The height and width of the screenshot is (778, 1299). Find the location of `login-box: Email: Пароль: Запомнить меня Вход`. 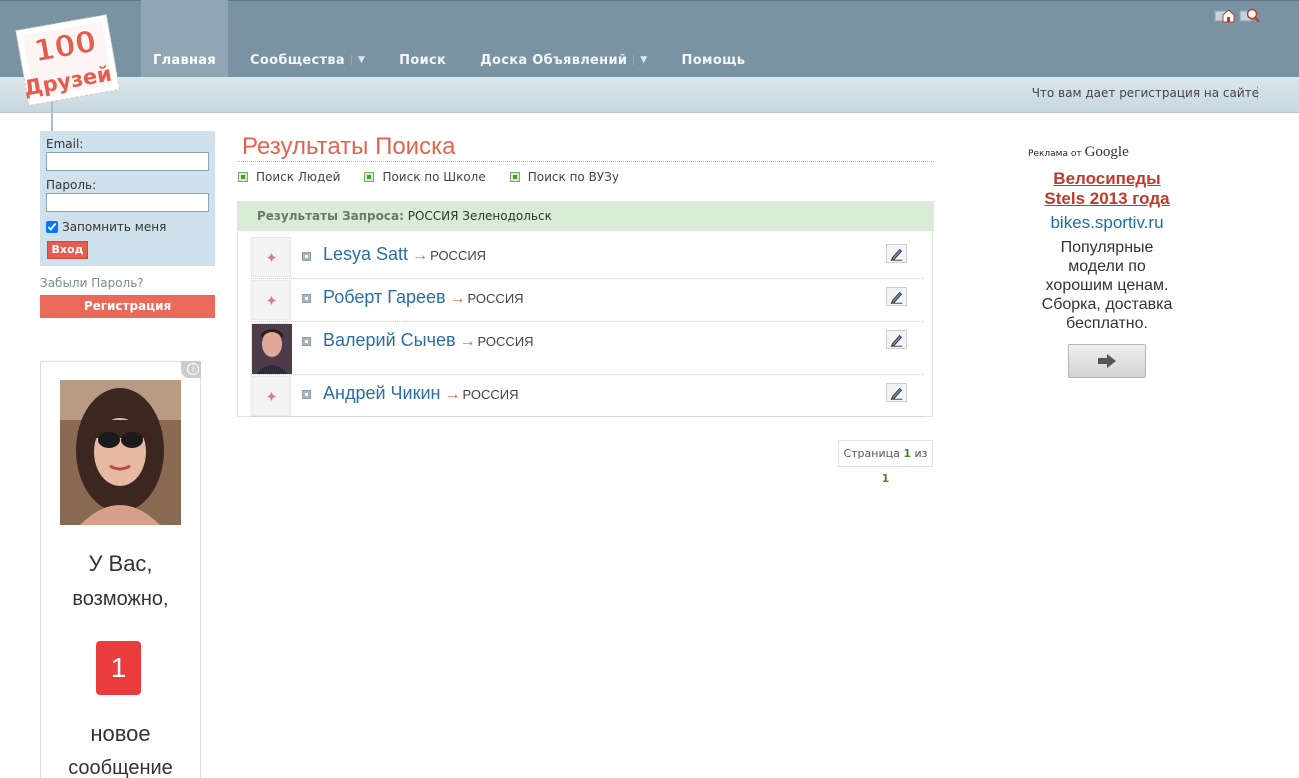

login-box: Email: Пароль: Запомнить меня Вход is located at coordinates (127, 198).